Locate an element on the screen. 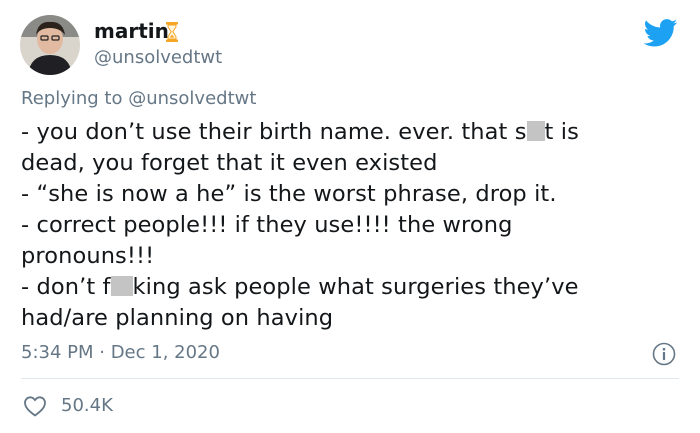 This screenshot has width=700, height=433. user-photo-icon is located at coordinates (50, 45).